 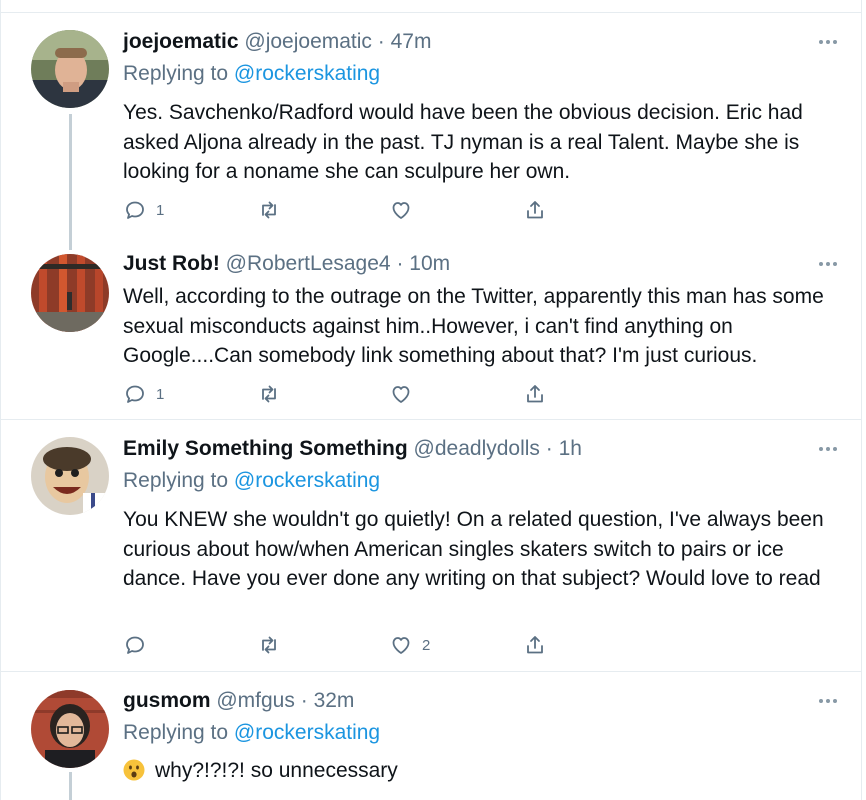 I want to click on tweet-header: gusmom @mfgus · 32m, so click(x=238, y=701).